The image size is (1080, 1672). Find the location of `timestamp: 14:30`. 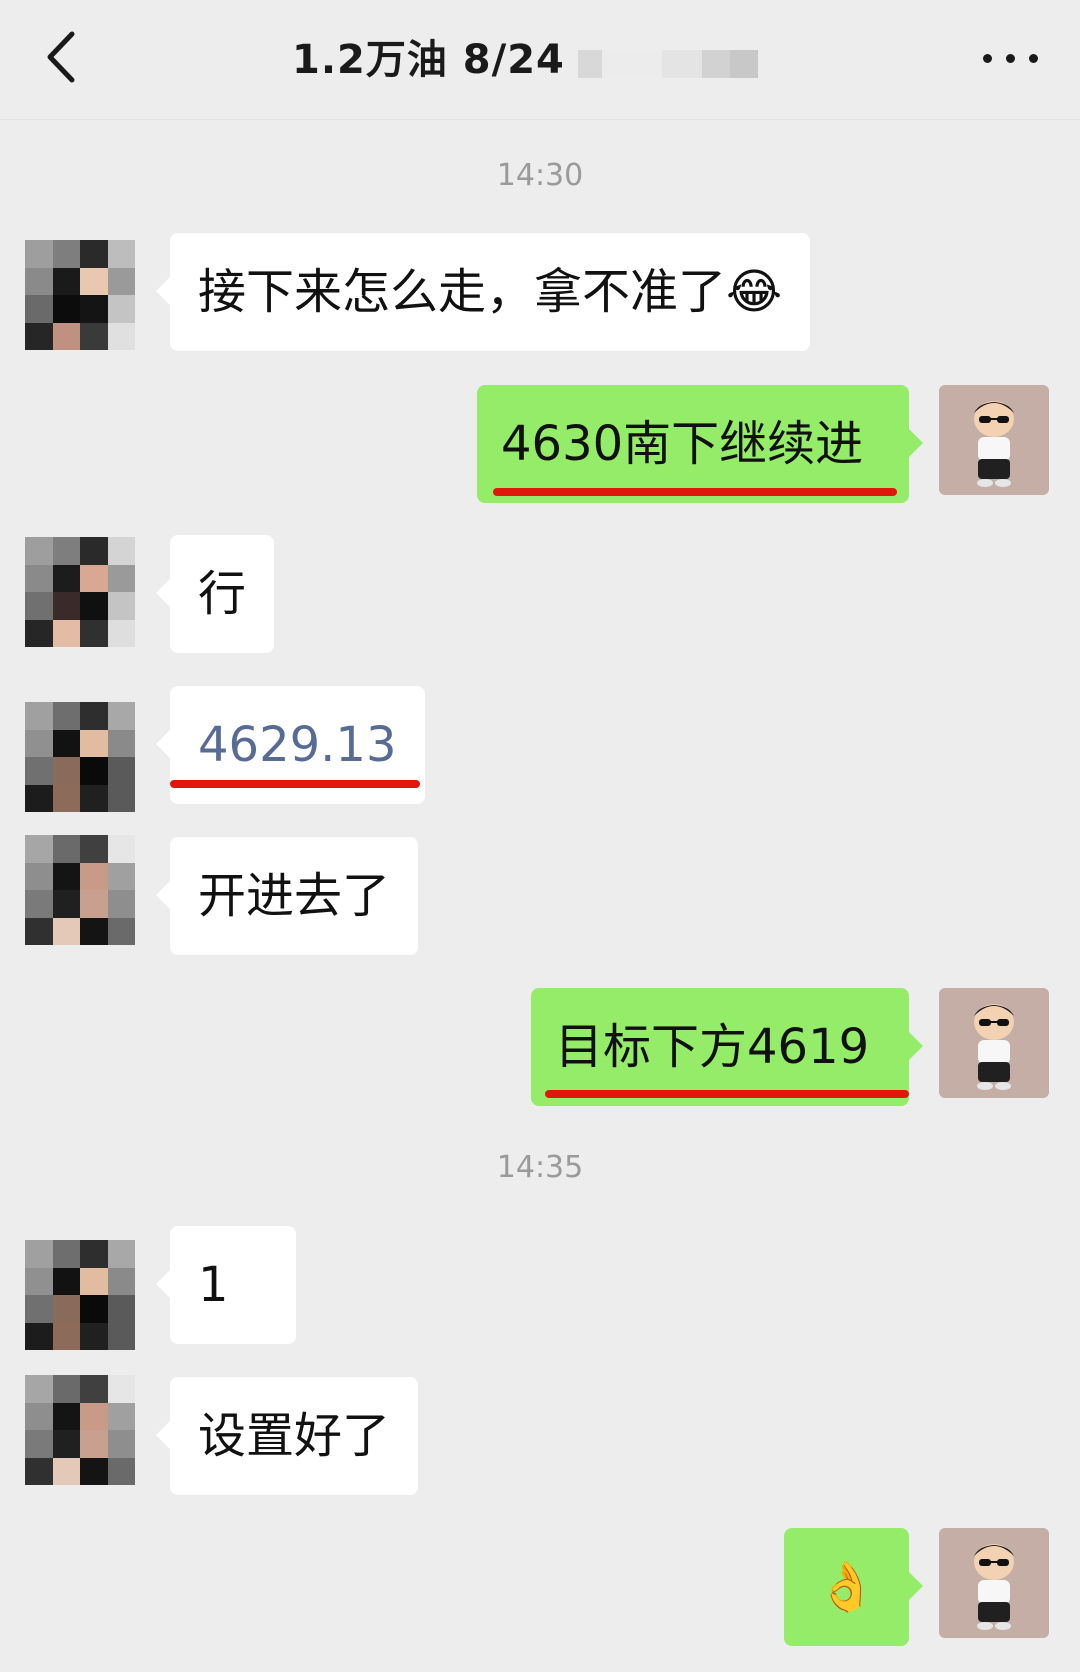

timestamp: 14:30 is located at coordinates (540, 175).